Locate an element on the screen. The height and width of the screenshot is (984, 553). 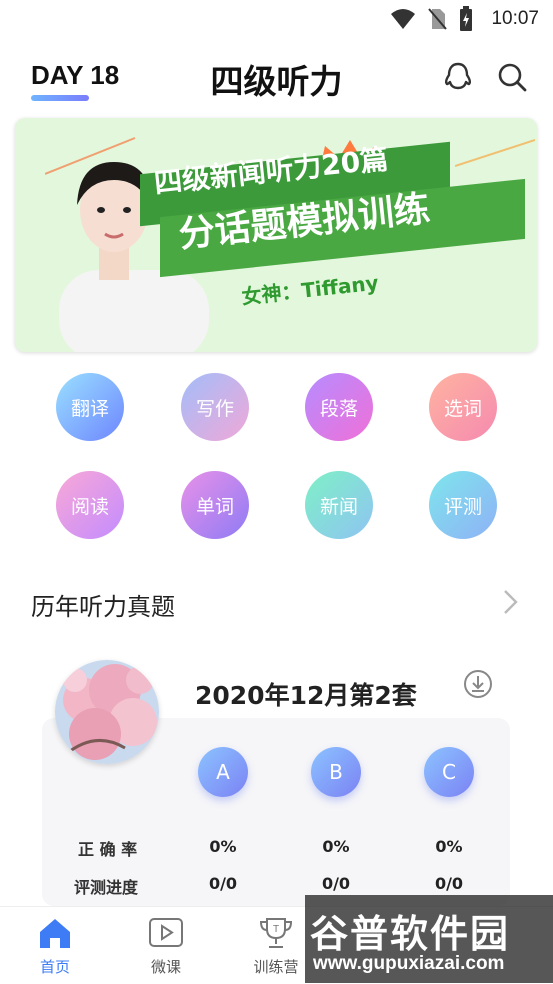
section-title: 历年听力真题 is located at coordinates (103, 607).